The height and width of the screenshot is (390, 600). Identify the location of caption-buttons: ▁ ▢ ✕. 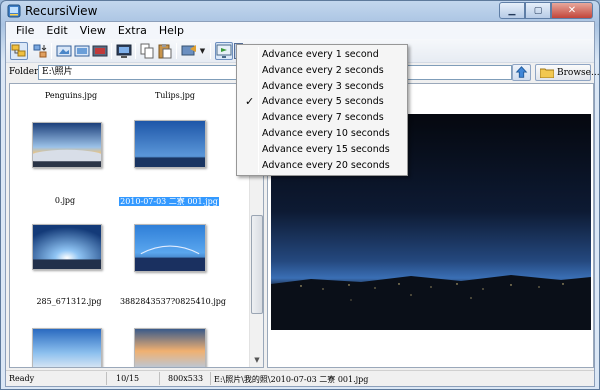
(546, 11).